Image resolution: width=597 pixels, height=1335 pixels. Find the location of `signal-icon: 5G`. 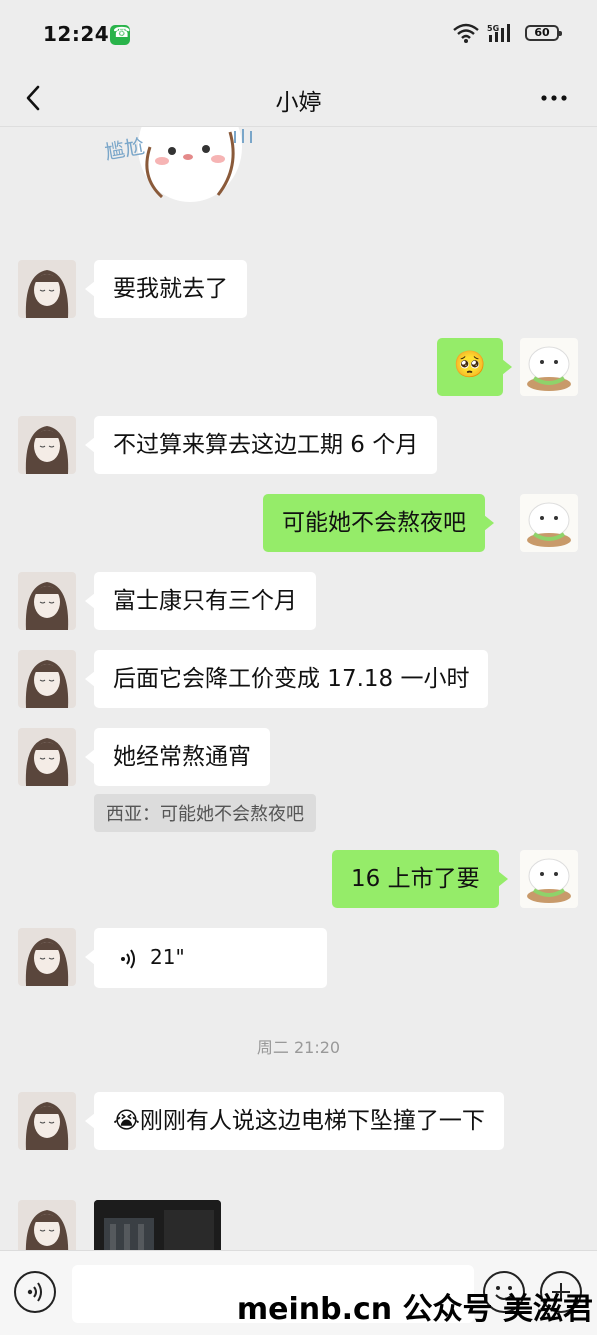

signal-icon: 5G is located at coordinates (498, 33).